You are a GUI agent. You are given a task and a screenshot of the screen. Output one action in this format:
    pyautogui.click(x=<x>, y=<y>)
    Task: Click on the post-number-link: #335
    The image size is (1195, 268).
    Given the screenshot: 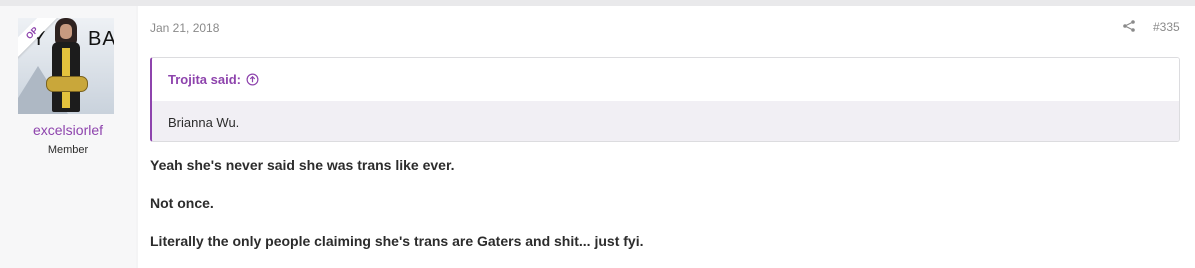 What is the action you would take?
    pyautogui.click(x=1166, y=27)
    